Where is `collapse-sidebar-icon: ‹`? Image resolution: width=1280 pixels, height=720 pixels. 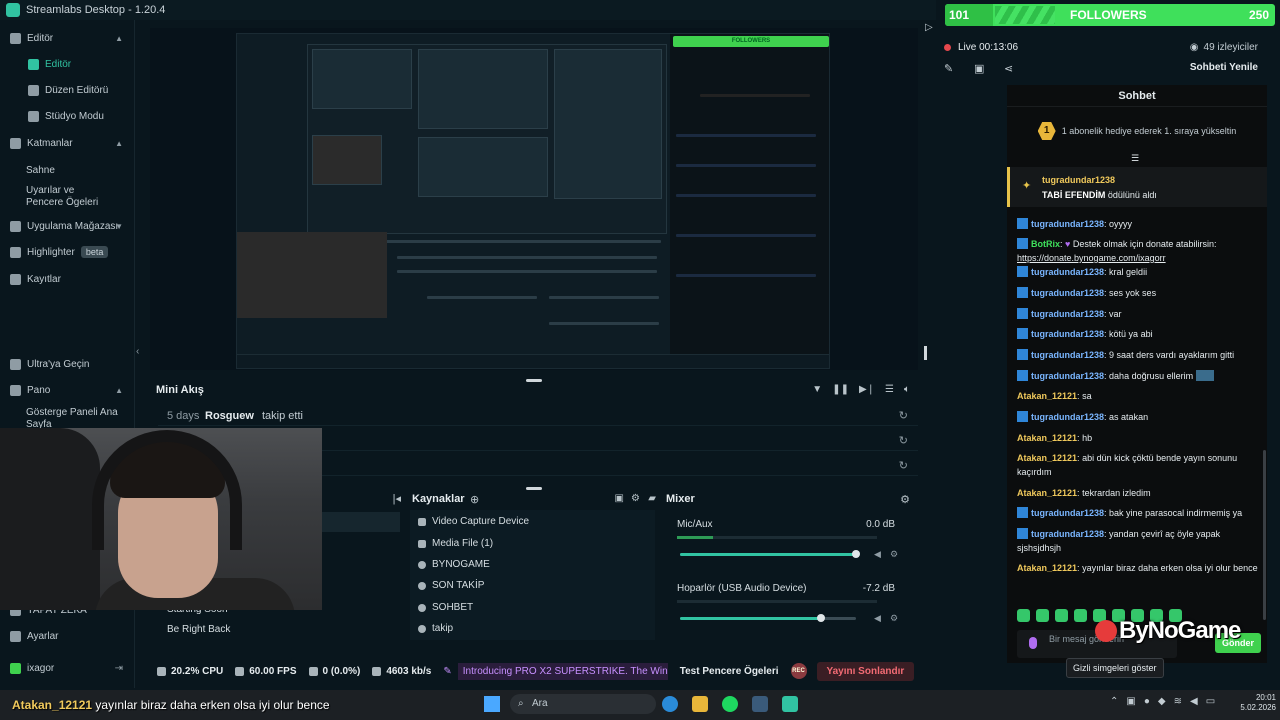 collapse-sidebar-icon: ‹ is located at coordinates (137, 351).